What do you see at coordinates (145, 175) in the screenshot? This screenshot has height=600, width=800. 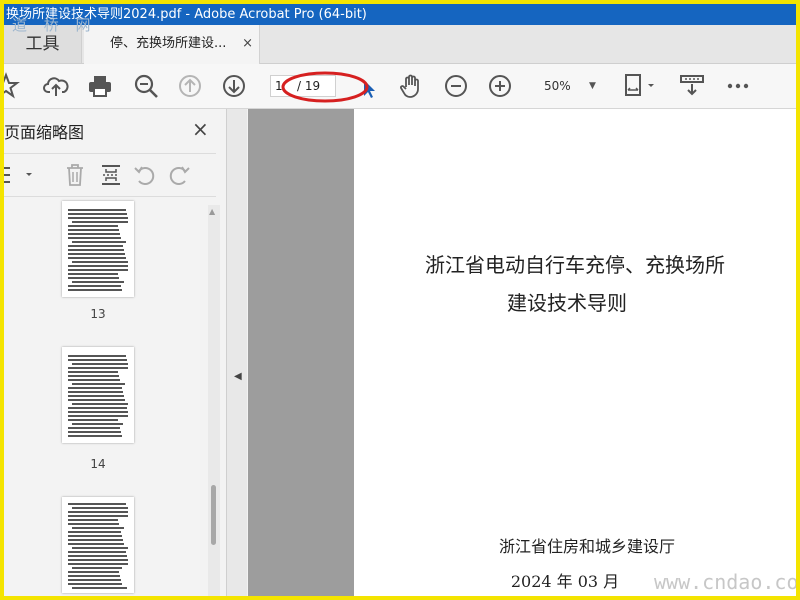 I see `rotate-left-icon` at bounding box center [145, 175].